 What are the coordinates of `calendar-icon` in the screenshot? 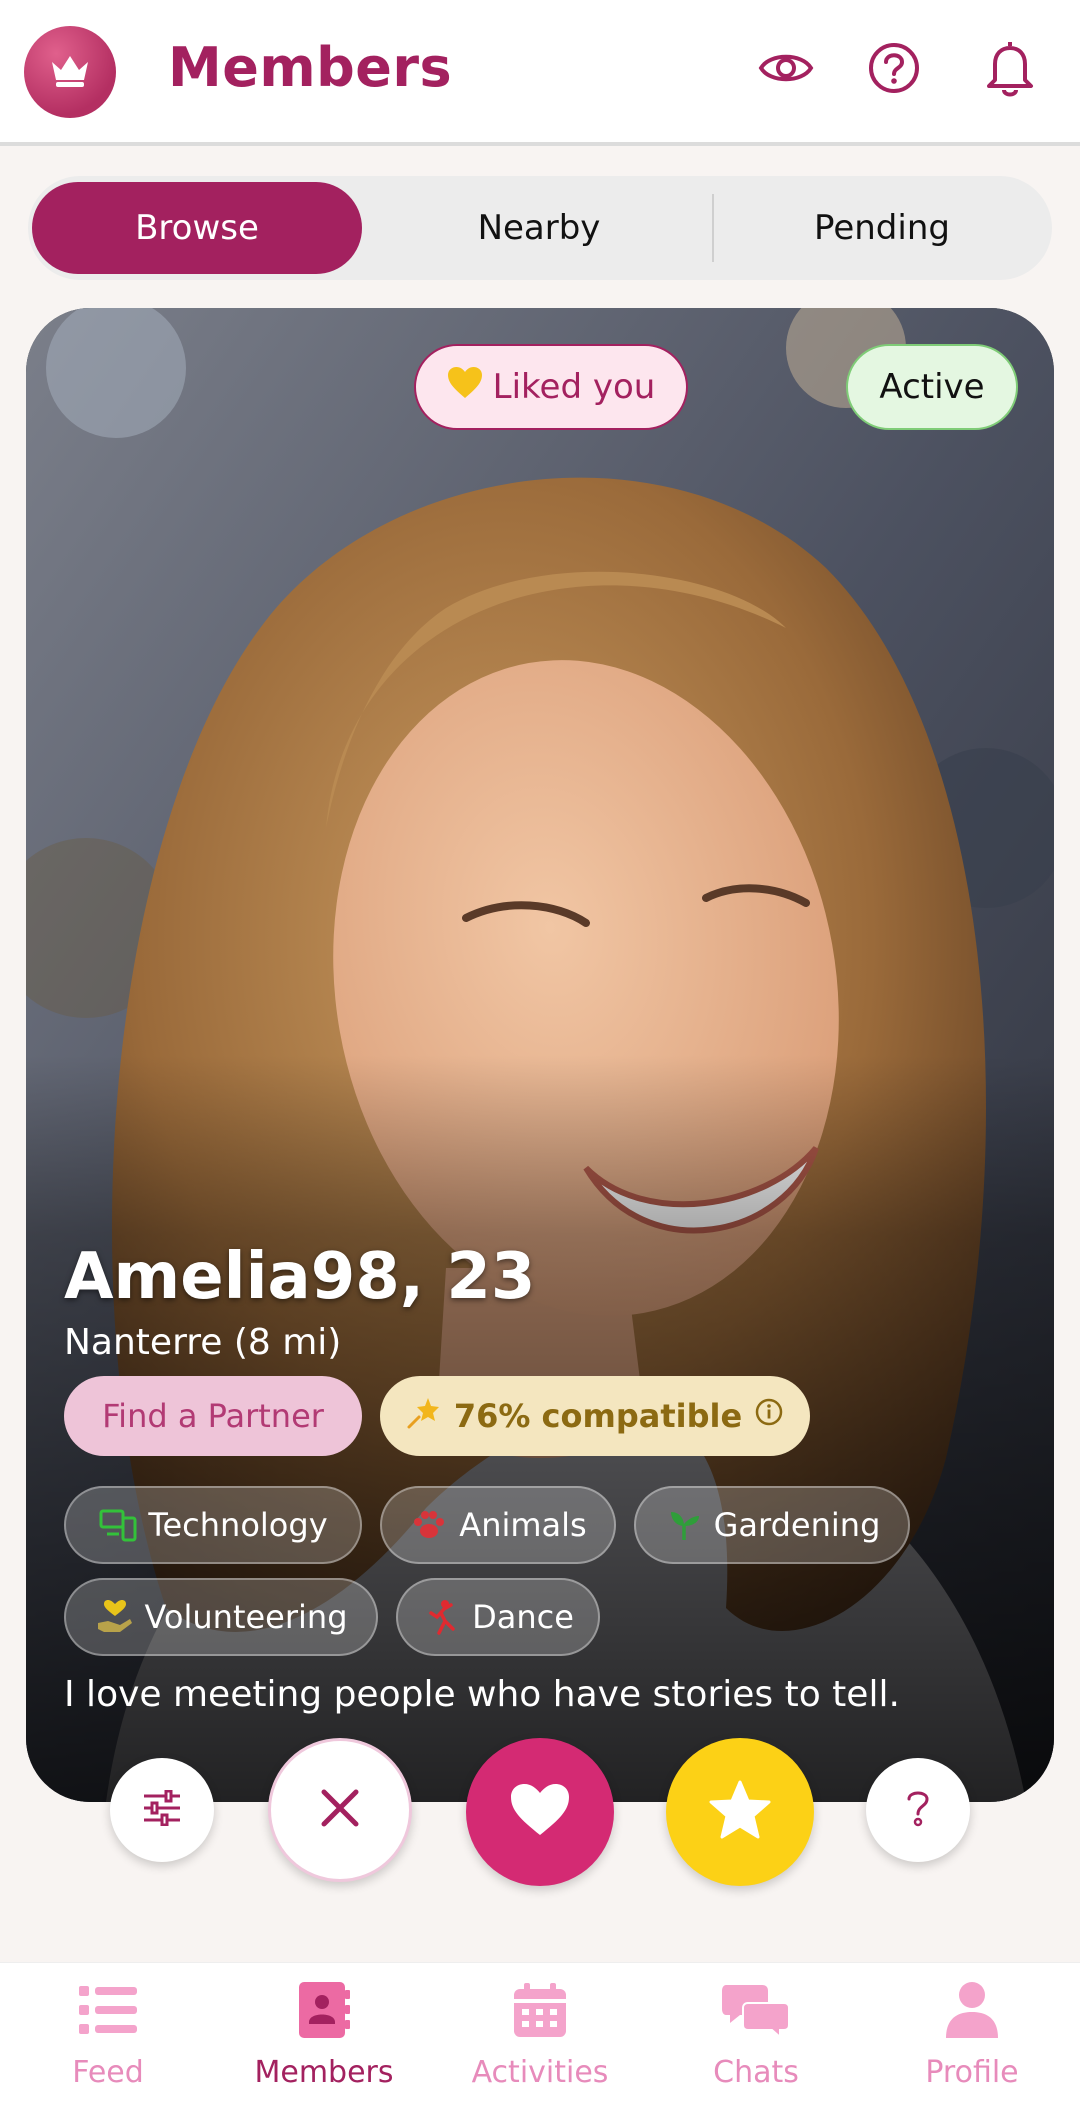 It's located at (540, 2010).